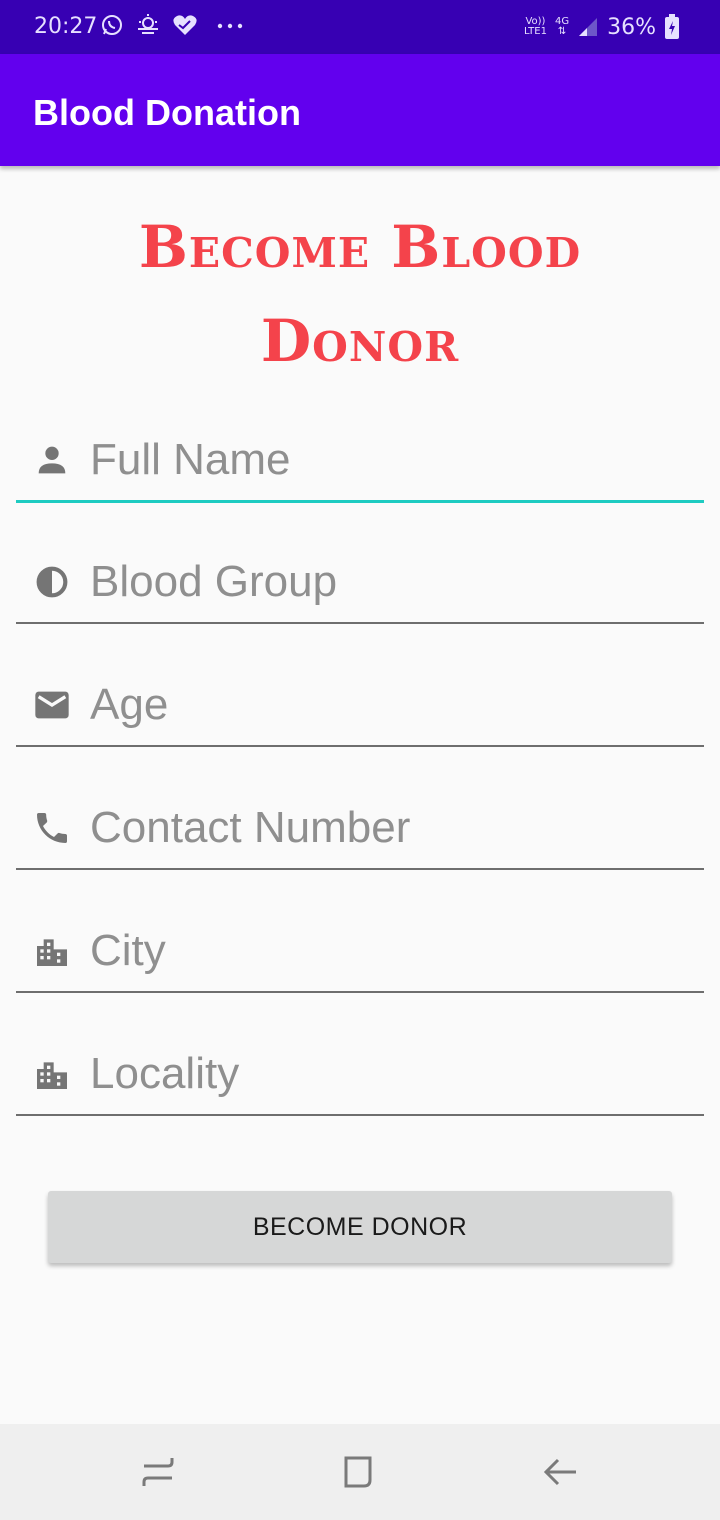 The width and height of the screenshot is (720, 1520). What do you see at coordinates (631, 27) in the screenshot?
I see `battery-percent: 36%` at bounding box center [631, 27].